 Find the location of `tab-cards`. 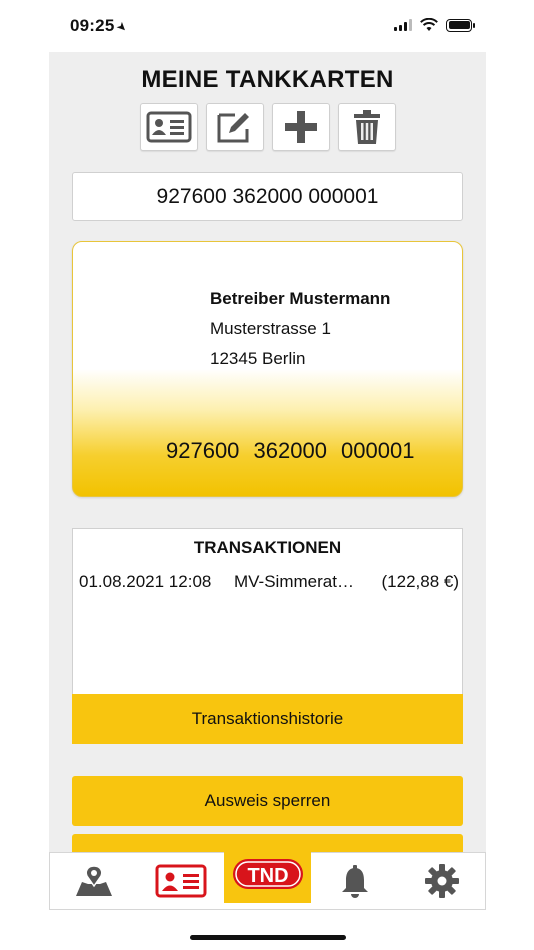

tab-cards is located at coordinates (180, 881).